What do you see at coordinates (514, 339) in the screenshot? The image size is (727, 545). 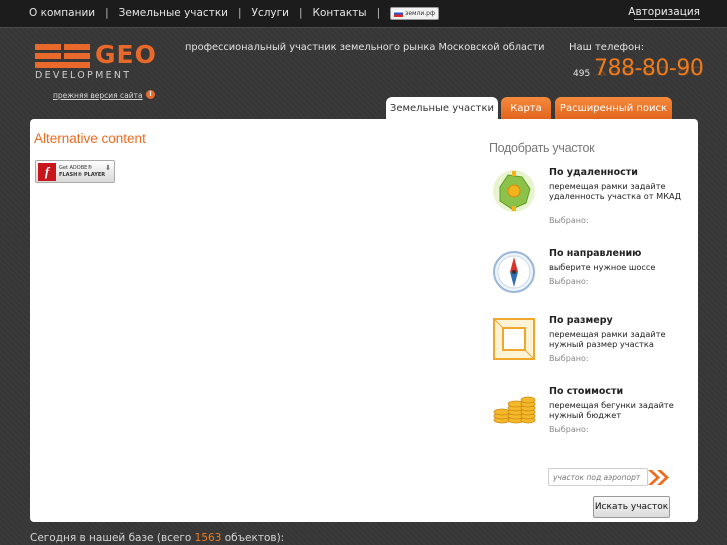 I see `size-frame-icon` at bounding box center [514, 339].